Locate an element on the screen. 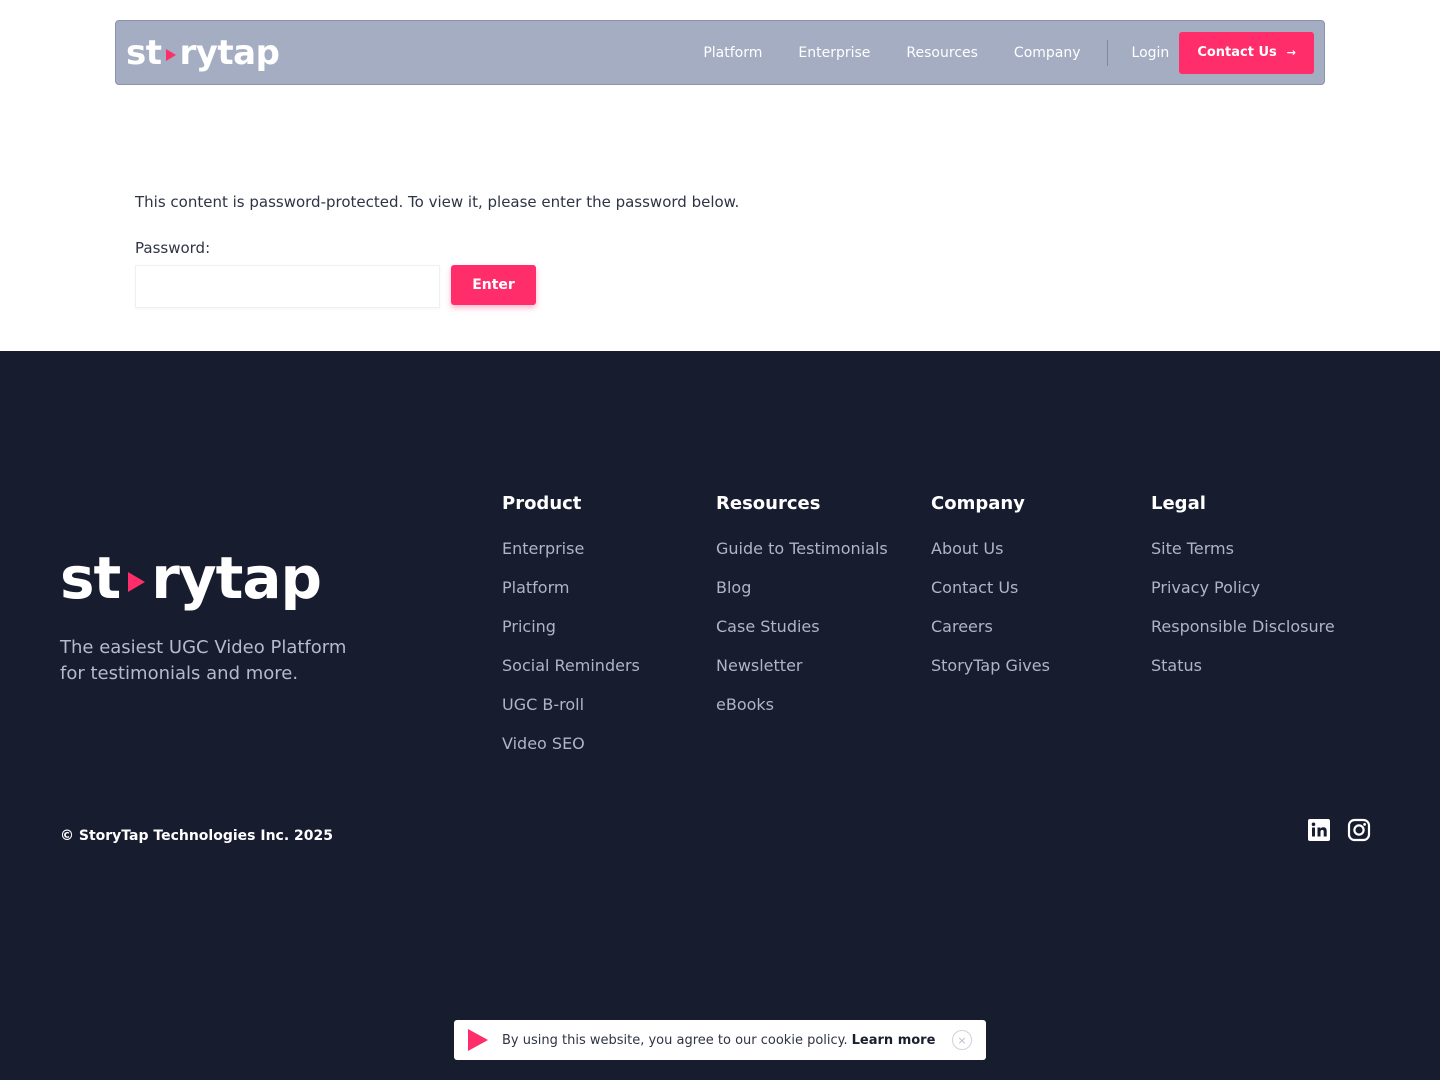  logo-text-right: rytap is located at coordinates (229, 52).